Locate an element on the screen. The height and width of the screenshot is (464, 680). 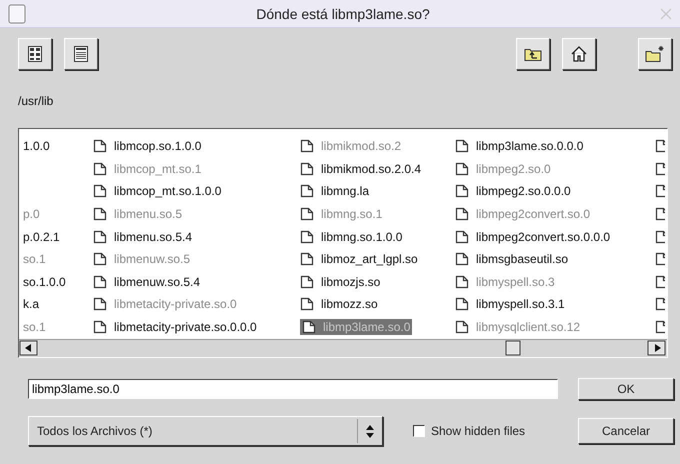
icon-view-button is located at coordinates (35, 54).